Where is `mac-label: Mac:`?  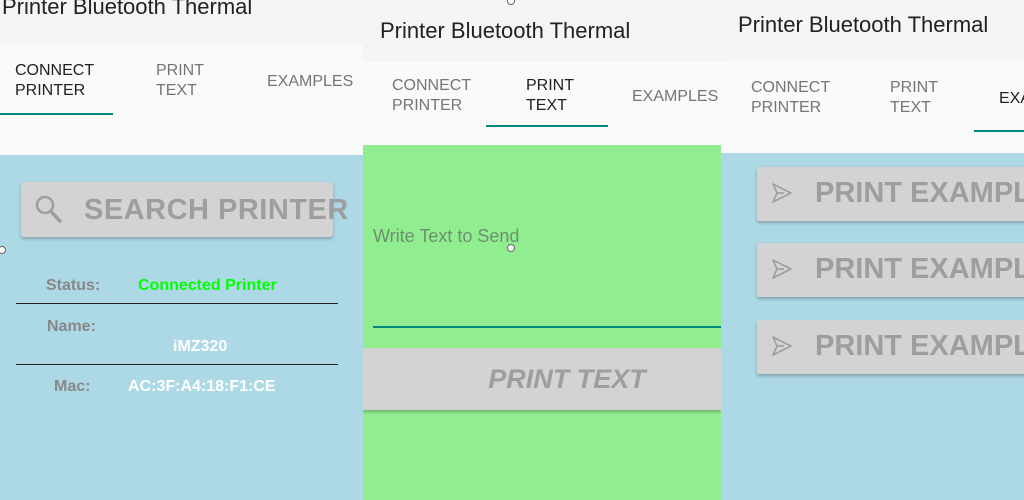 mac-label: Mac: is located at coordinates (72, 386).